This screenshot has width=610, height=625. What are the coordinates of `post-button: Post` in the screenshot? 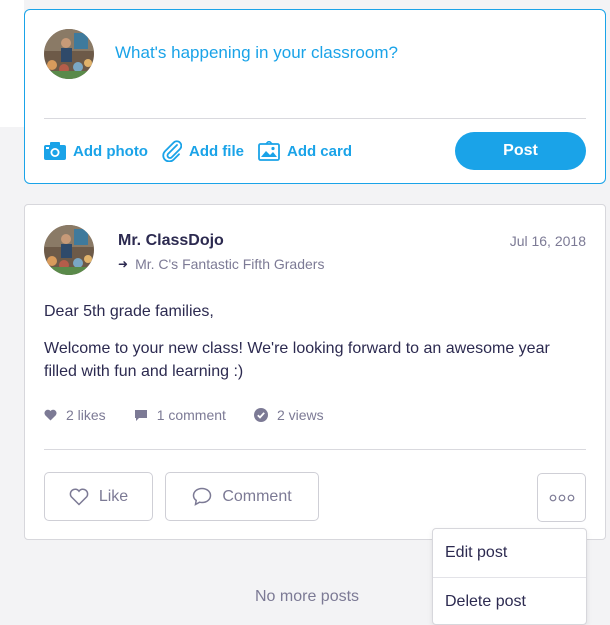 It's located at (520, 151).